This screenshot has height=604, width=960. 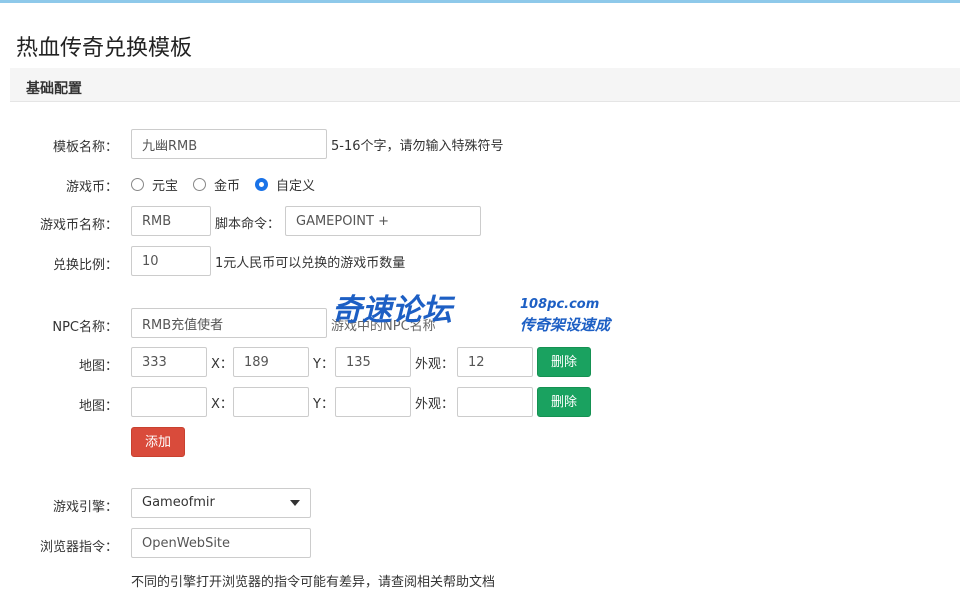 I want to click on map-row-2-label: 地图：, so click(x=98, y=406).